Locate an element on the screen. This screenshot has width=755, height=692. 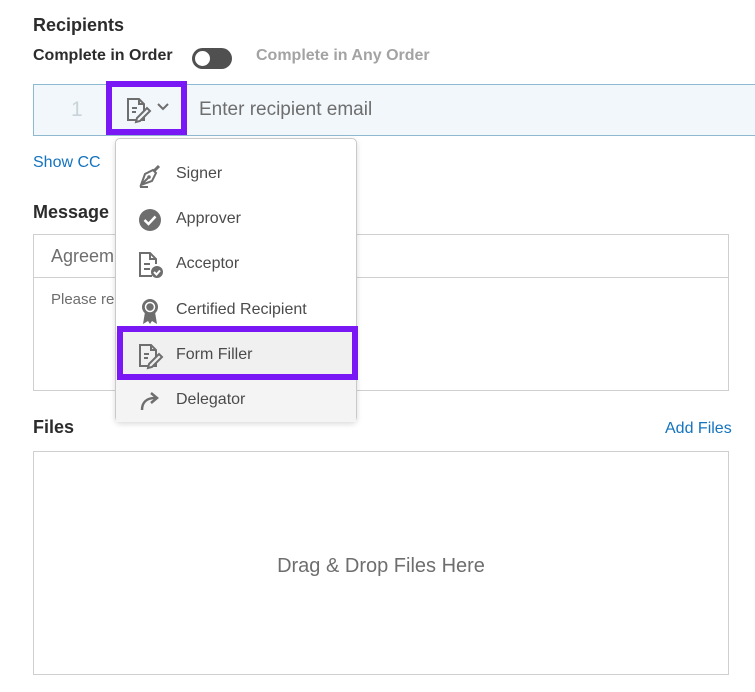
message-title: Message is located at coordinates (71, 212).